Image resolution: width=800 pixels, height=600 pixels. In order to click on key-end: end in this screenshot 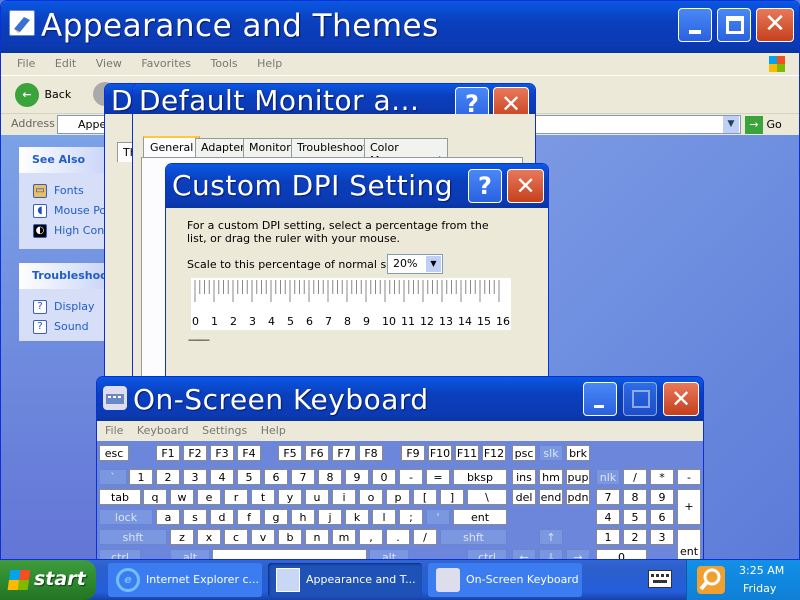, I will do `click(551, 497)`.